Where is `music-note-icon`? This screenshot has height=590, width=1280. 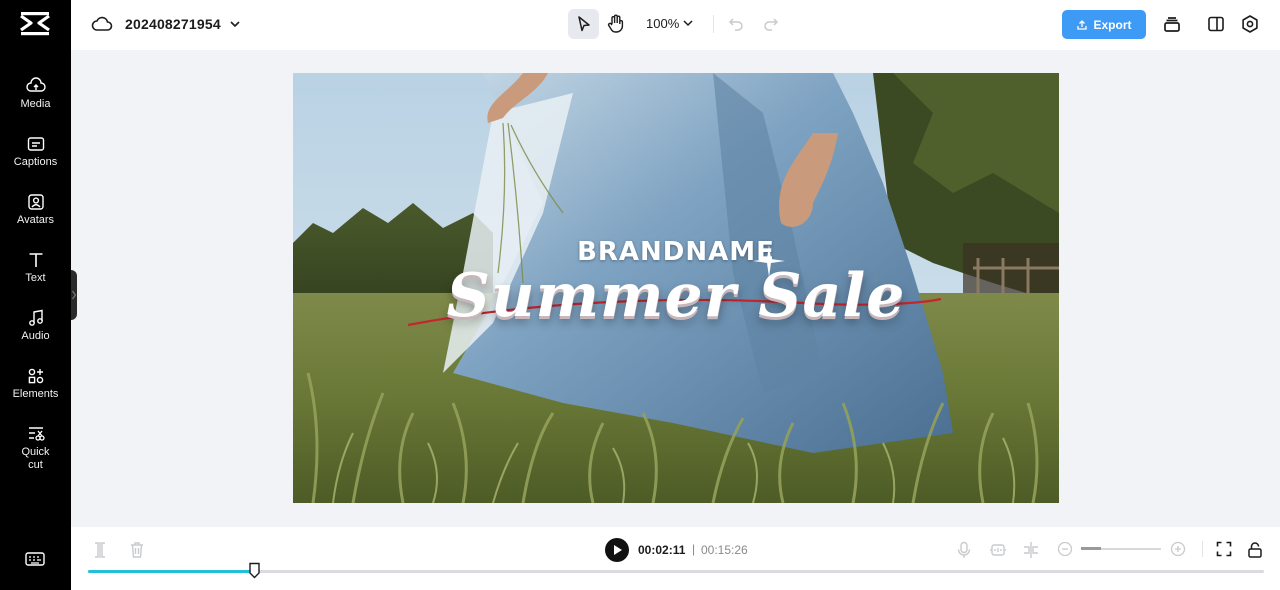
music-note-icon is located at coordinates (35, 317).